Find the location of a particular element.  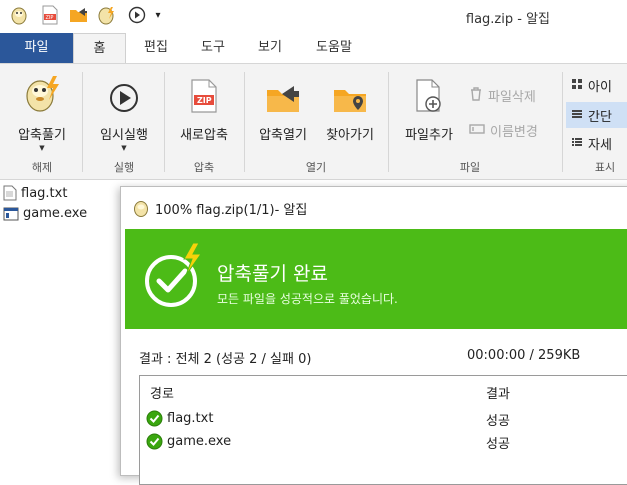

title-bar: ZIP ▾ flag.zip - 알집 is located at coordinates (313, 16).